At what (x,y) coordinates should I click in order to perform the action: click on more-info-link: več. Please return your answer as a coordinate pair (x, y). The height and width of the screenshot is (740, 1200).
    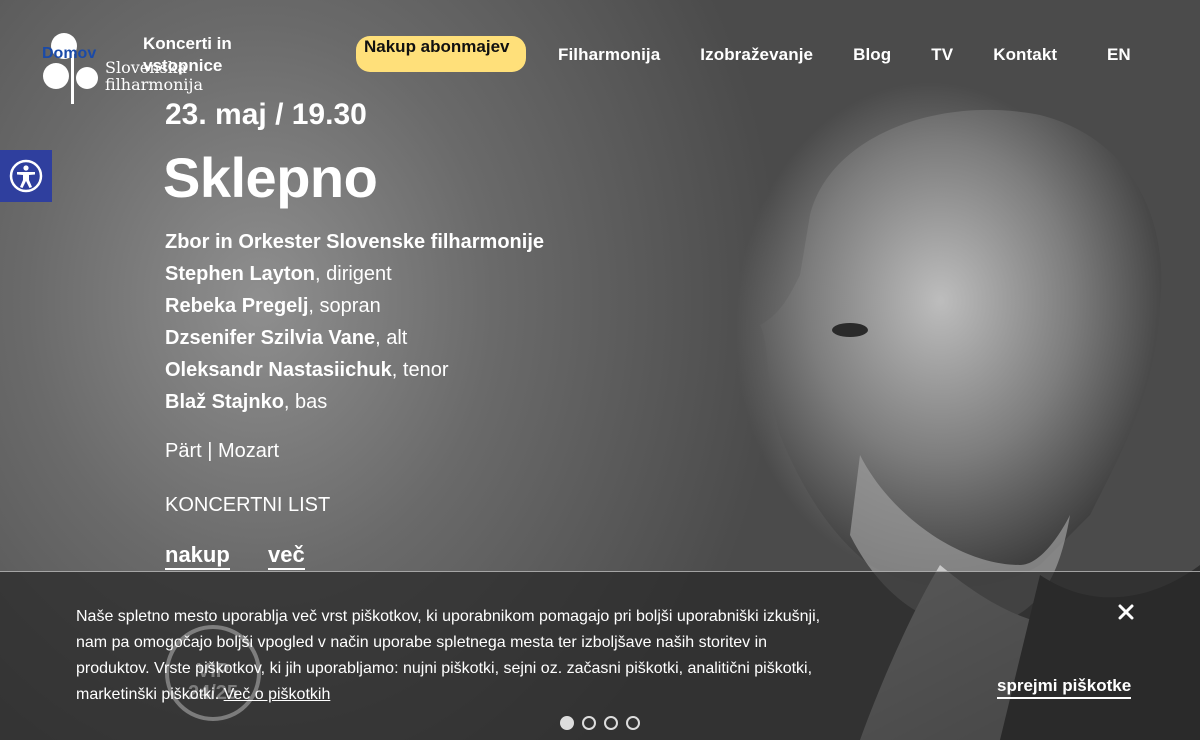
    Looking at the image, I should click on (286, 556).